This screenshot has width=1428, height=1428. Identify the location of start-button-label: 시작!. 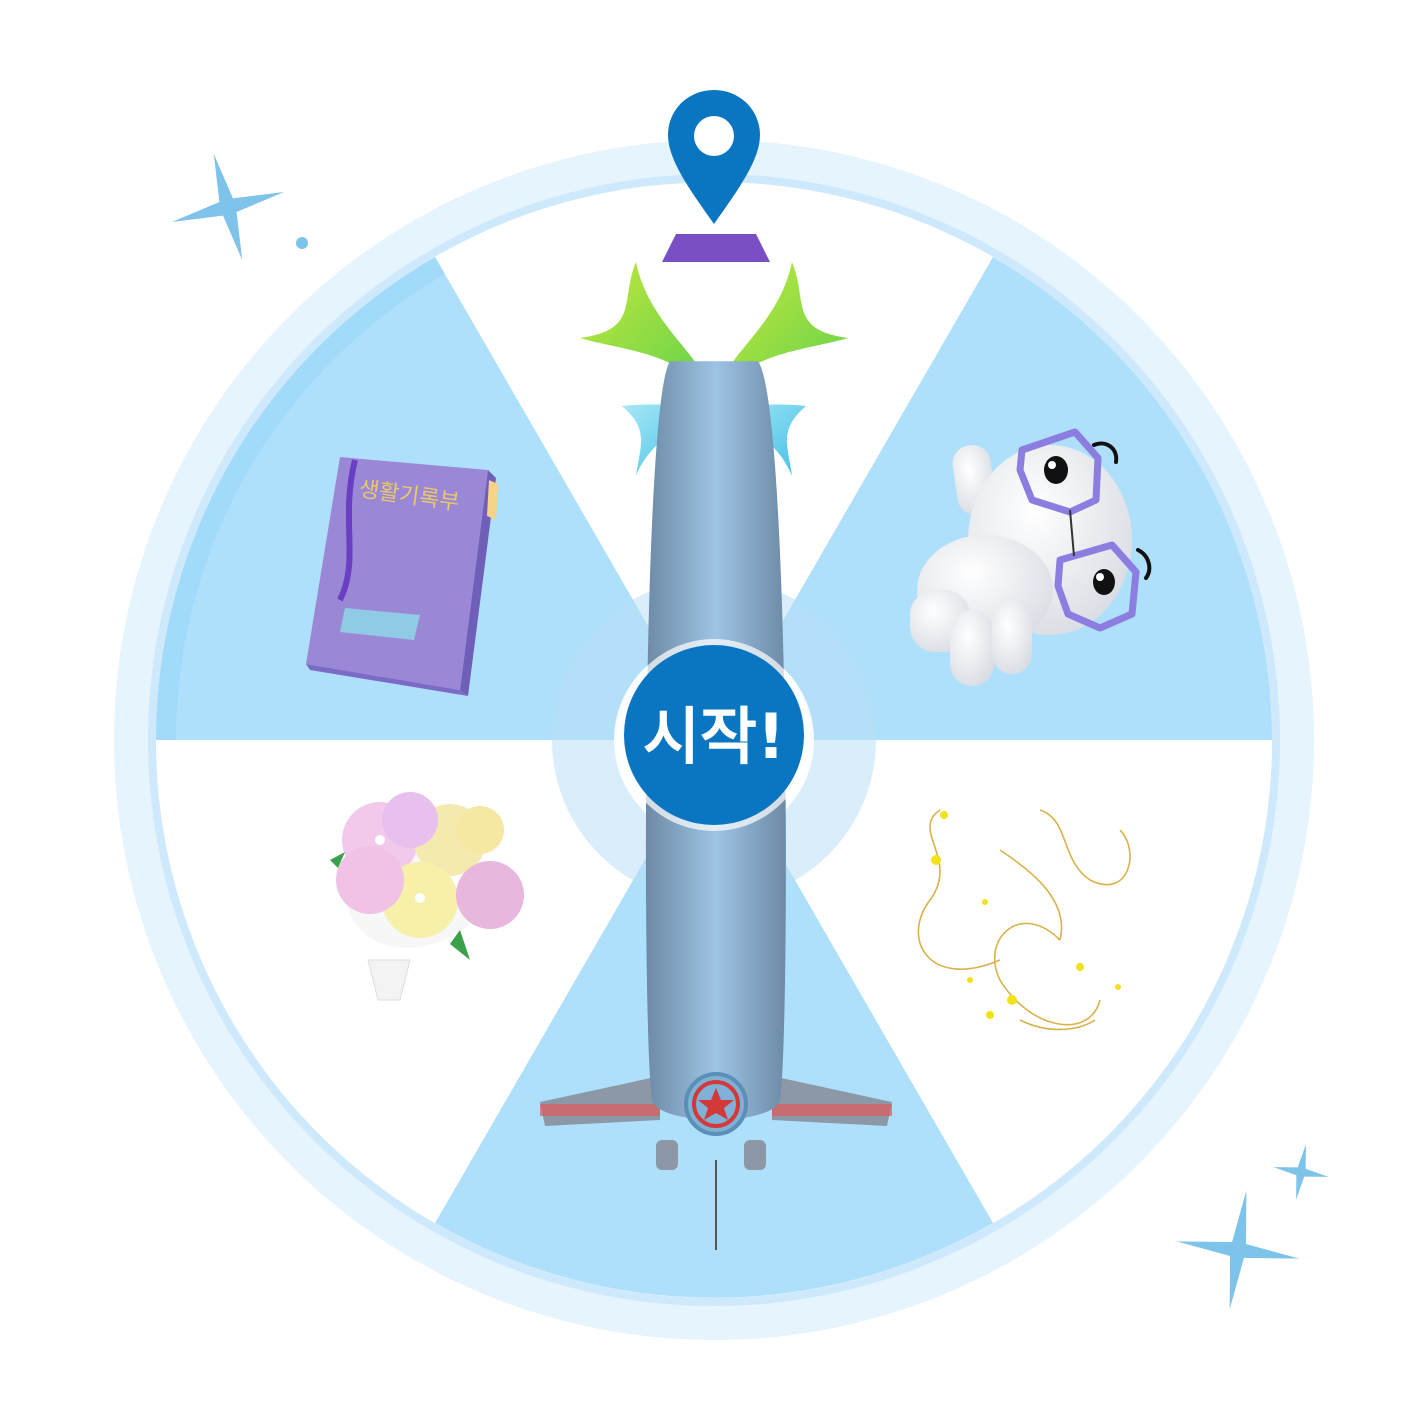
(714, 736).